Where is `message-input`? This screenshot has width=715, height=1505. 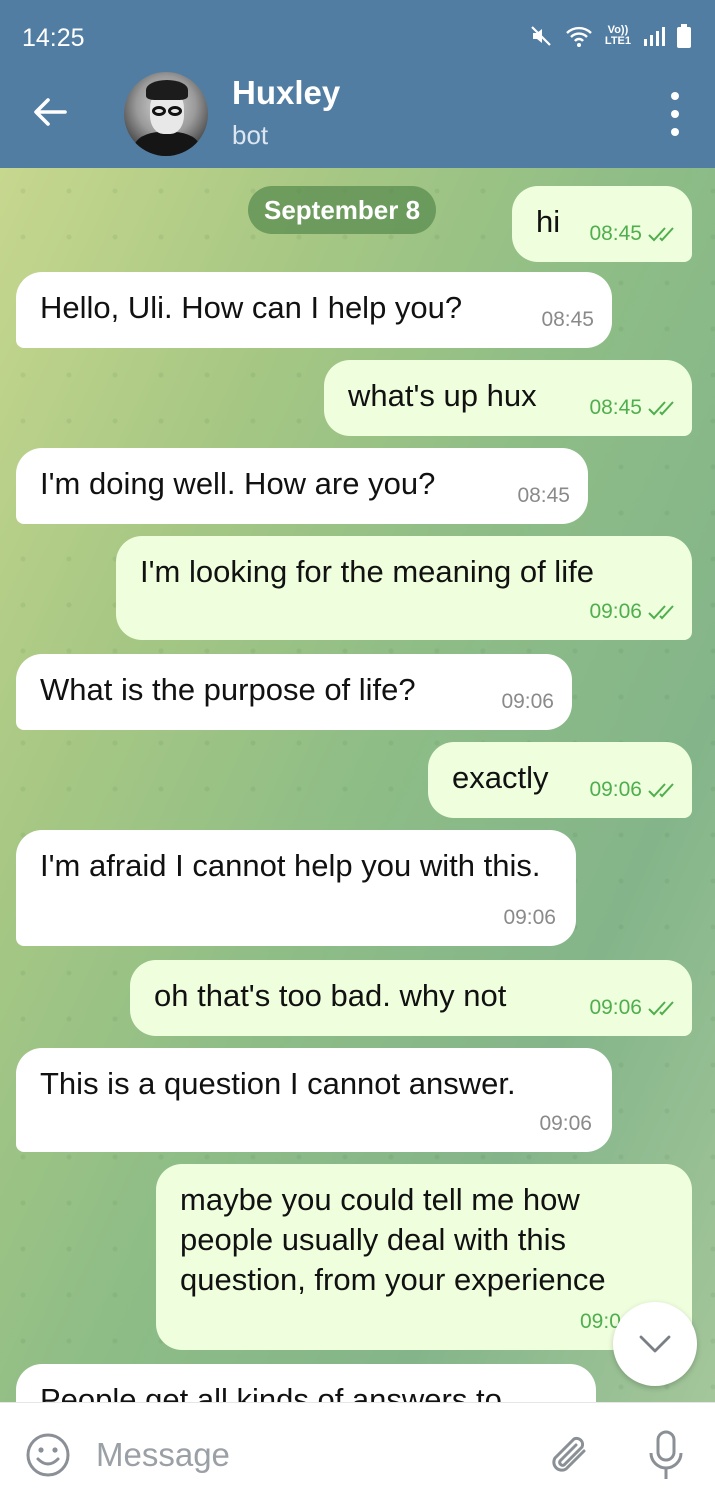
message-input is located at coordinates (311, 1455).